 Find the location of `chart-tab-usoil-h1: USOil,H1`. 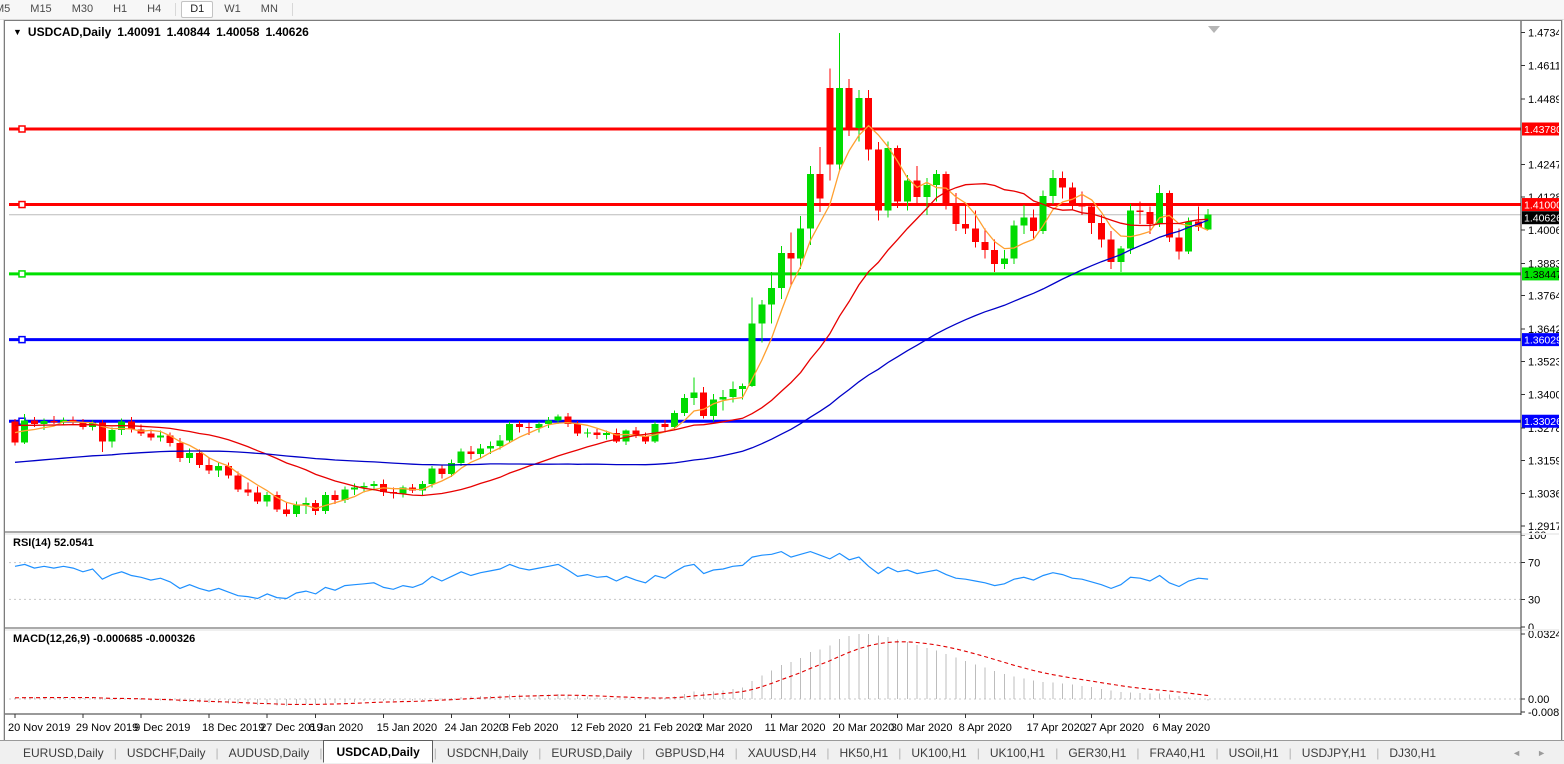

chart-tab-usoil-h1: USOil,H1 is located at coordinates (1254, 753).